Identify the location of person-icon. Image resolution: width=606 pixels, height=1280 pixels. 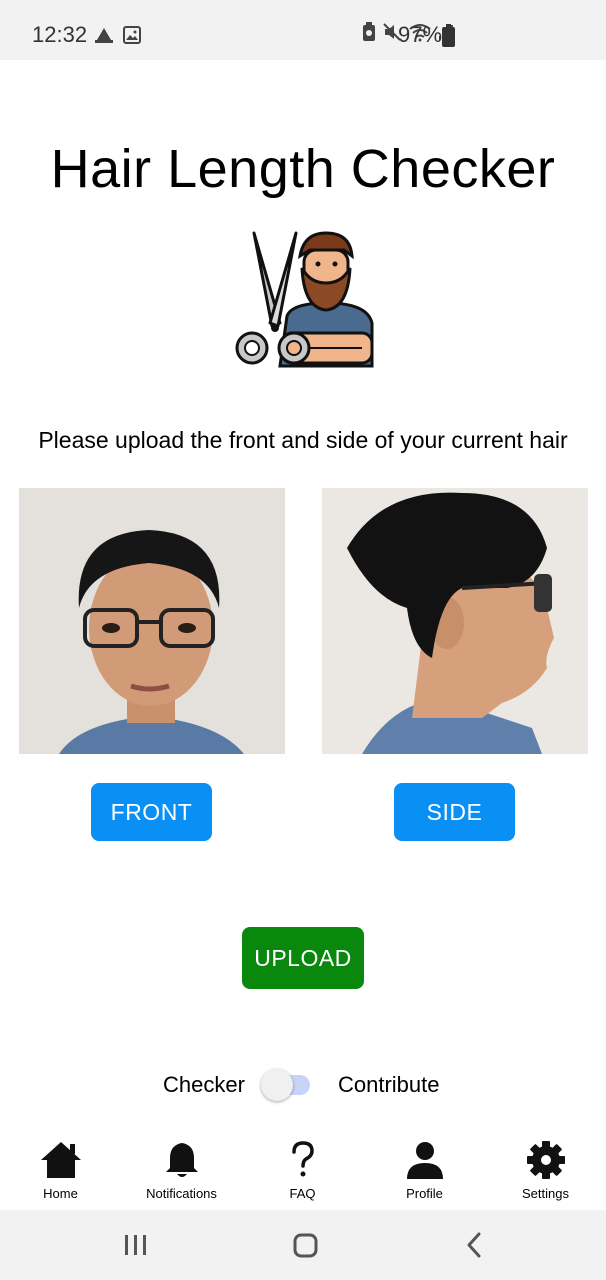
(424, 1160).